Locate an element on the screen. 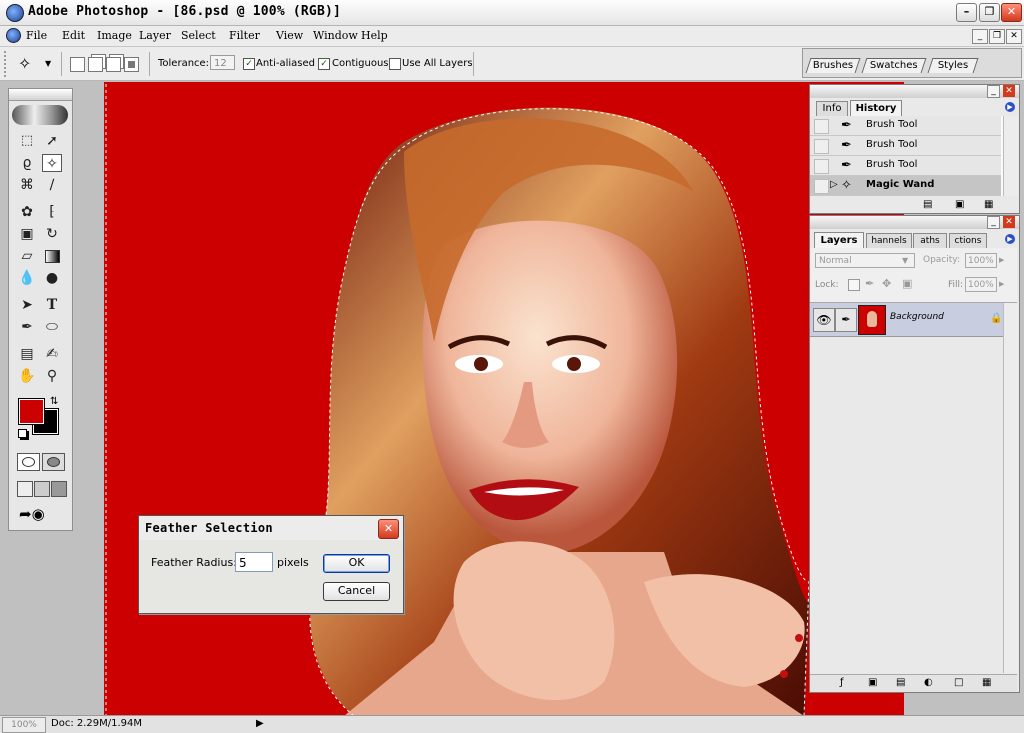  clone-stamp-tool-icon: ▣ is located at coordinates (27, 234).